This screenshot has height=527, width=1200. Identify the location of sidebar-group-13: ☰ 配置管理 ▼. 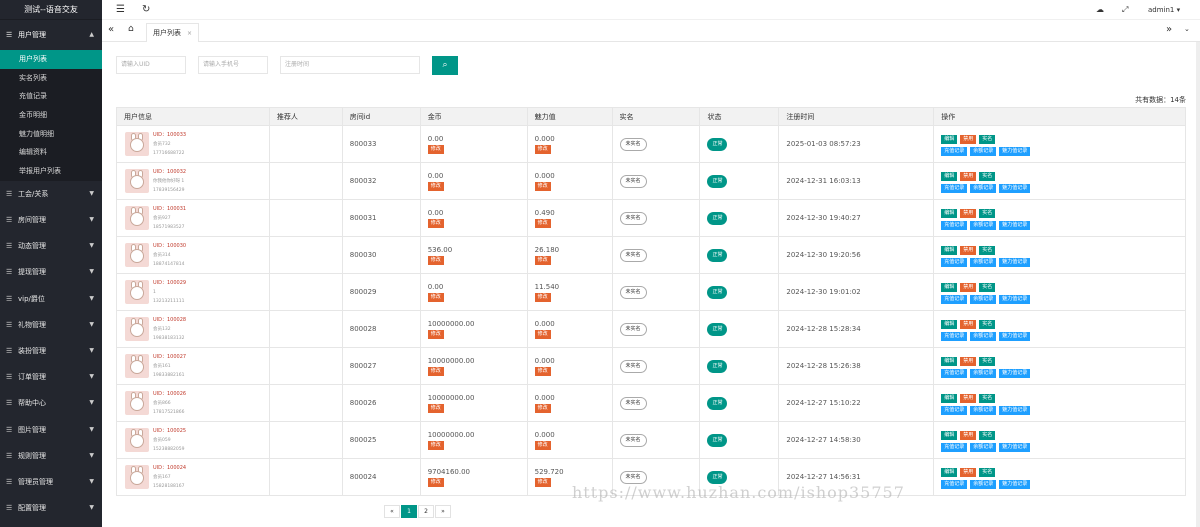
(51, 508).